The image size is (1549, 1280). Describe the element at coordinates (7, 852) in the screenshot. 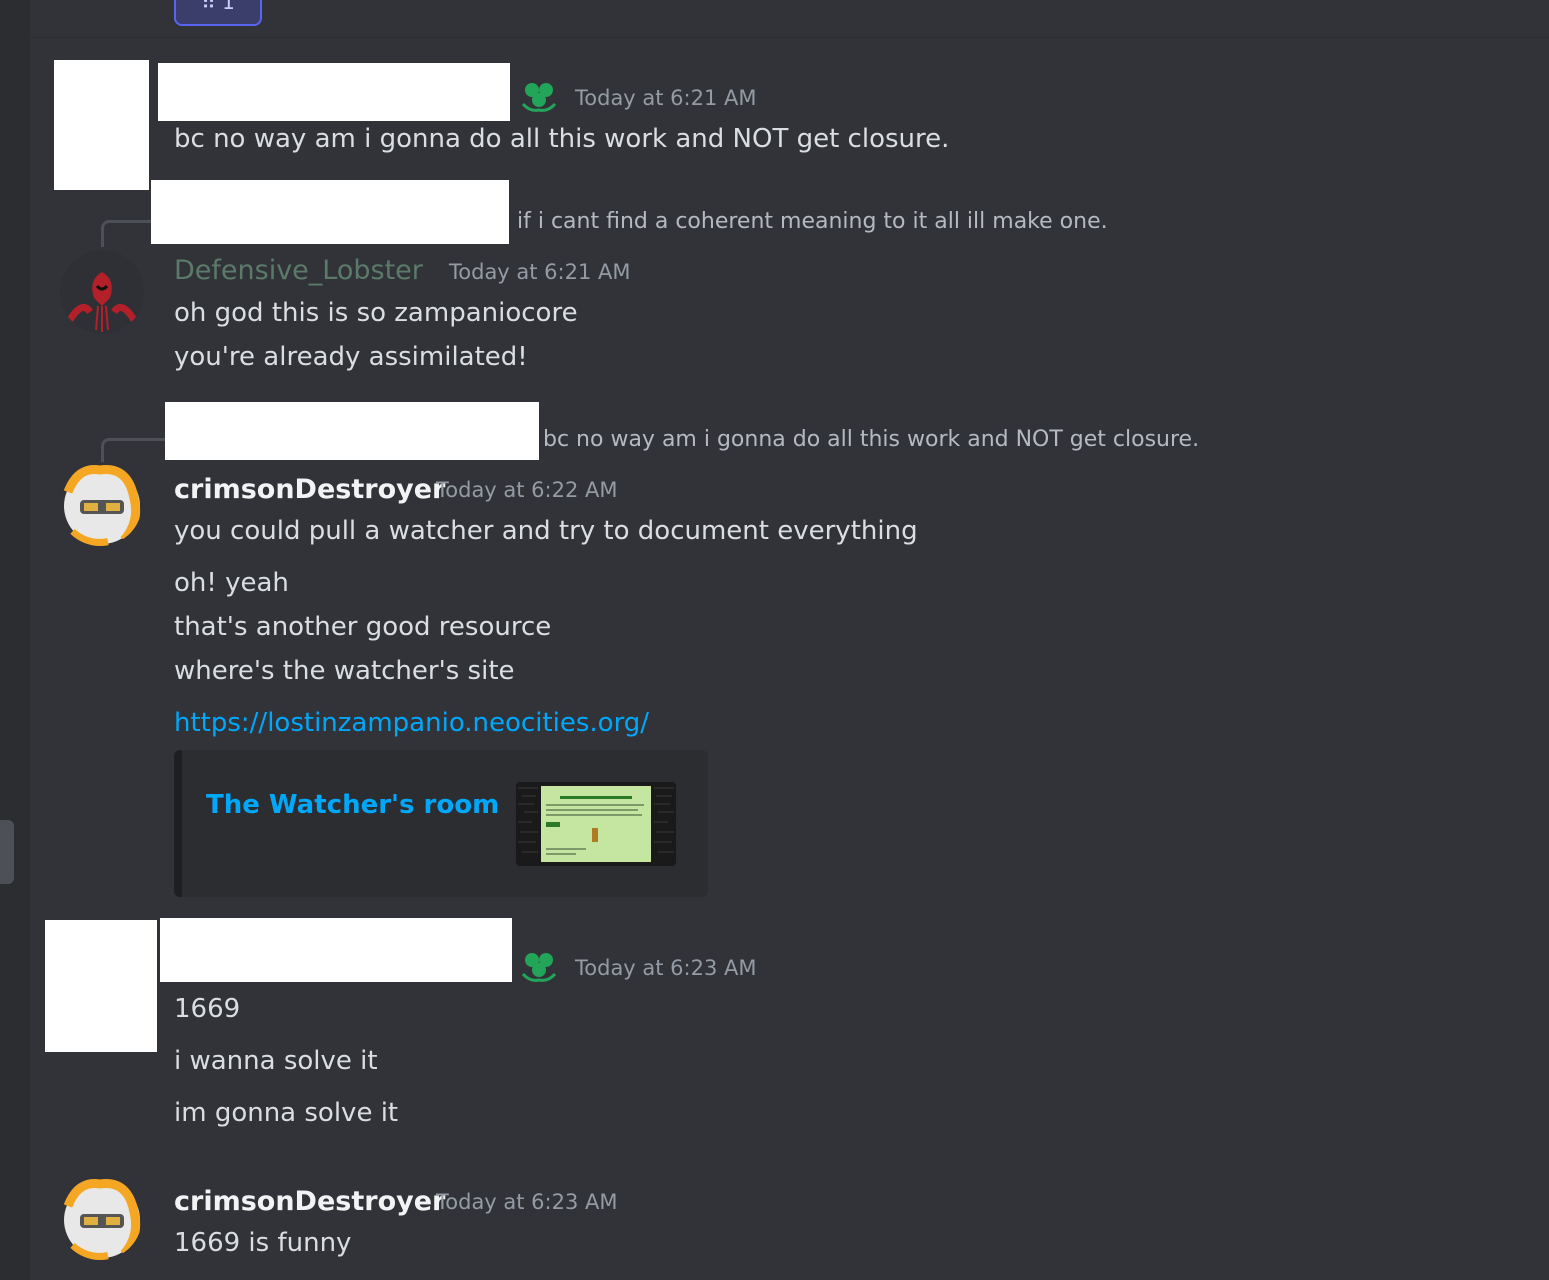

I see `scrollbar-thumb` at that location.